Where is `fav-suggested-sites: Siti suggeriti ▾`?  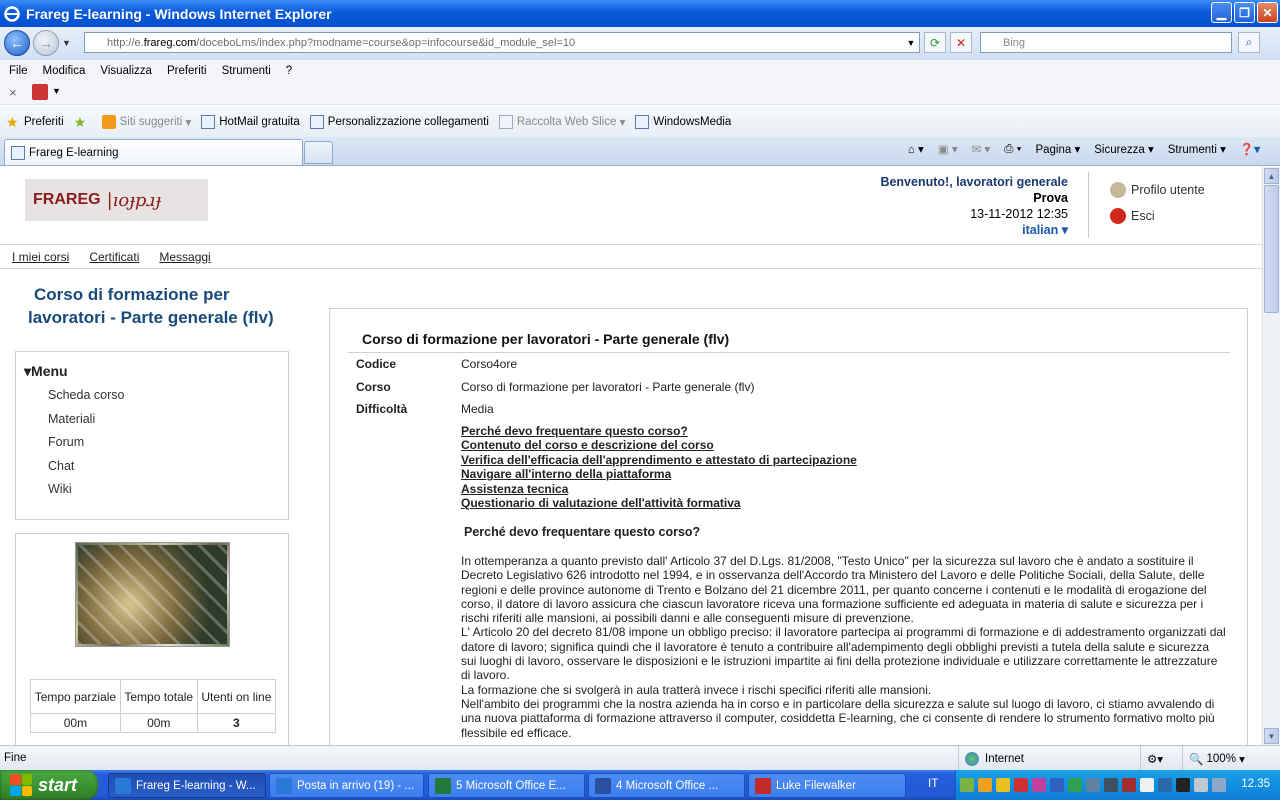
fav-suggested-sites: Siti suggeriti ▾ is located at coordinates (146, 121).